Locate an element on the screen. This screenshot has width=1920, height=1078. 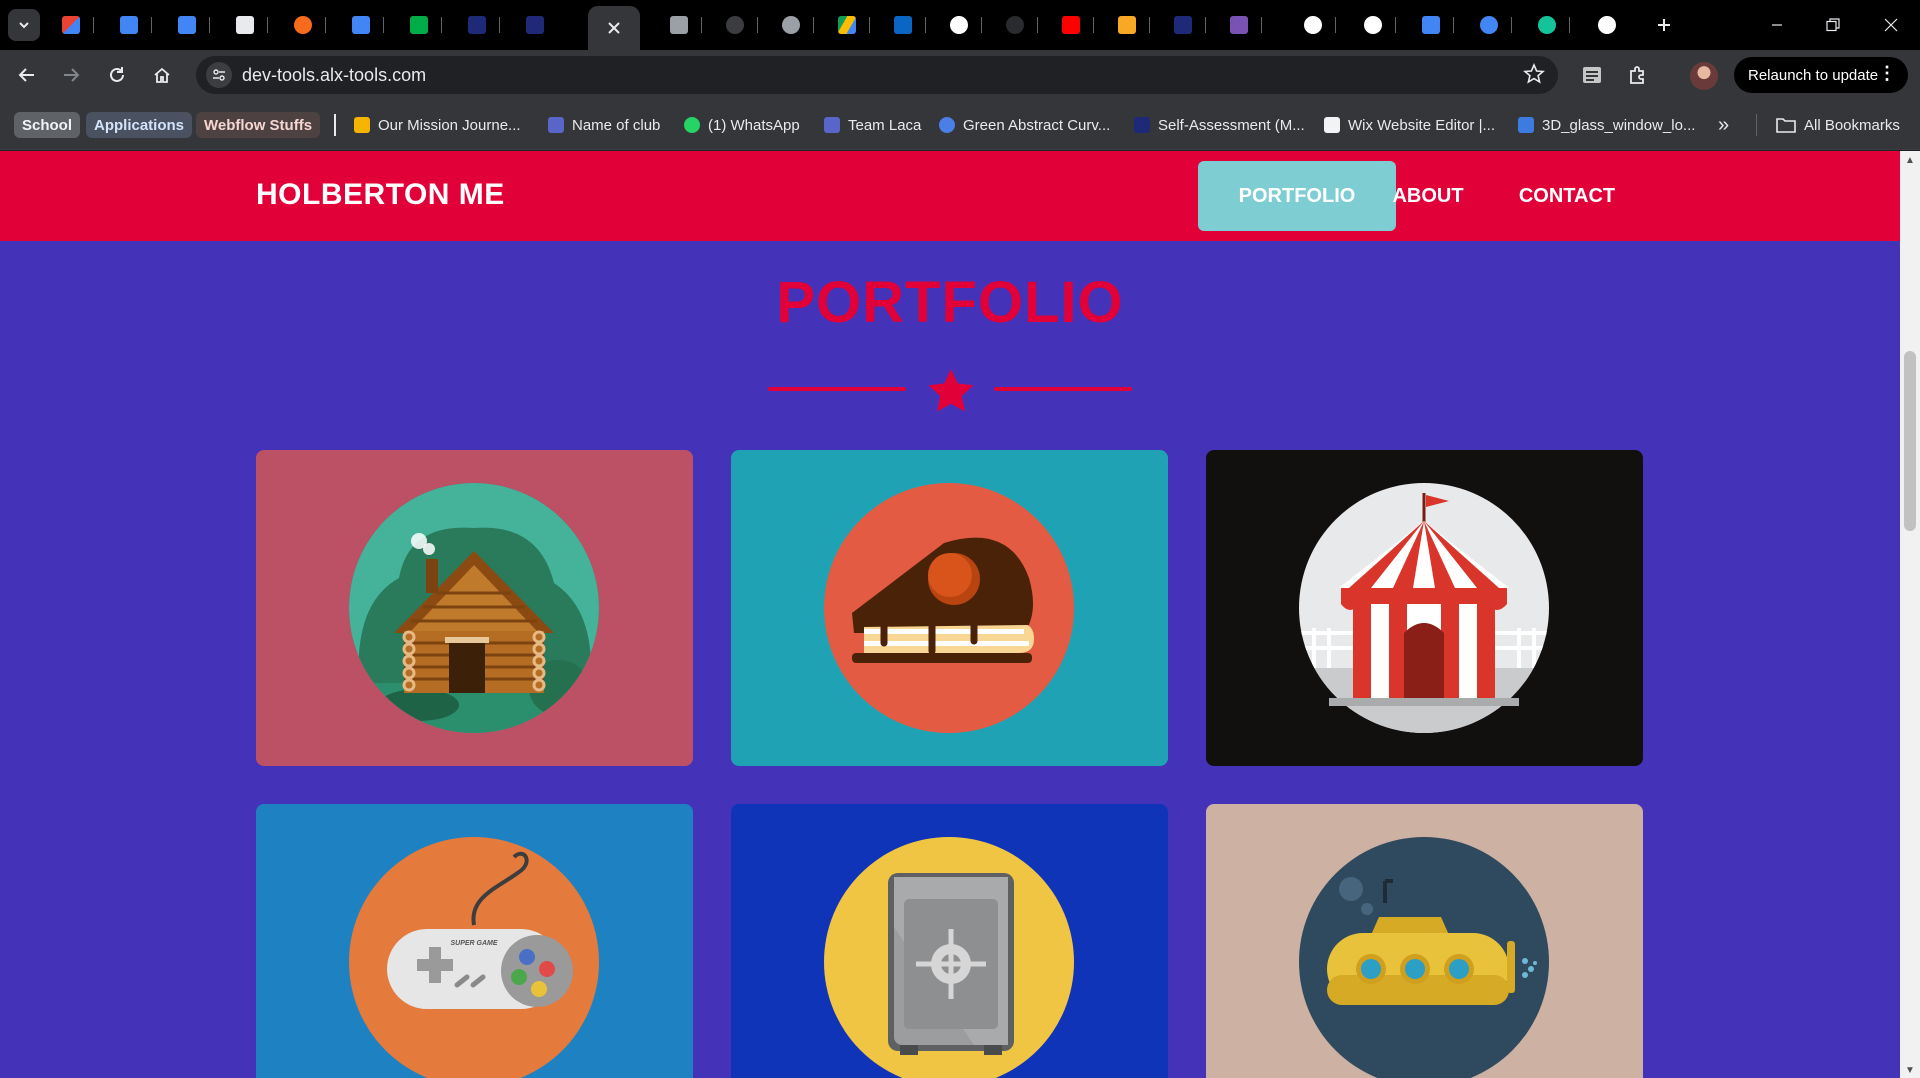
all-bookmarks-button: All Bookmarks is located at coordinates (1838, 125).